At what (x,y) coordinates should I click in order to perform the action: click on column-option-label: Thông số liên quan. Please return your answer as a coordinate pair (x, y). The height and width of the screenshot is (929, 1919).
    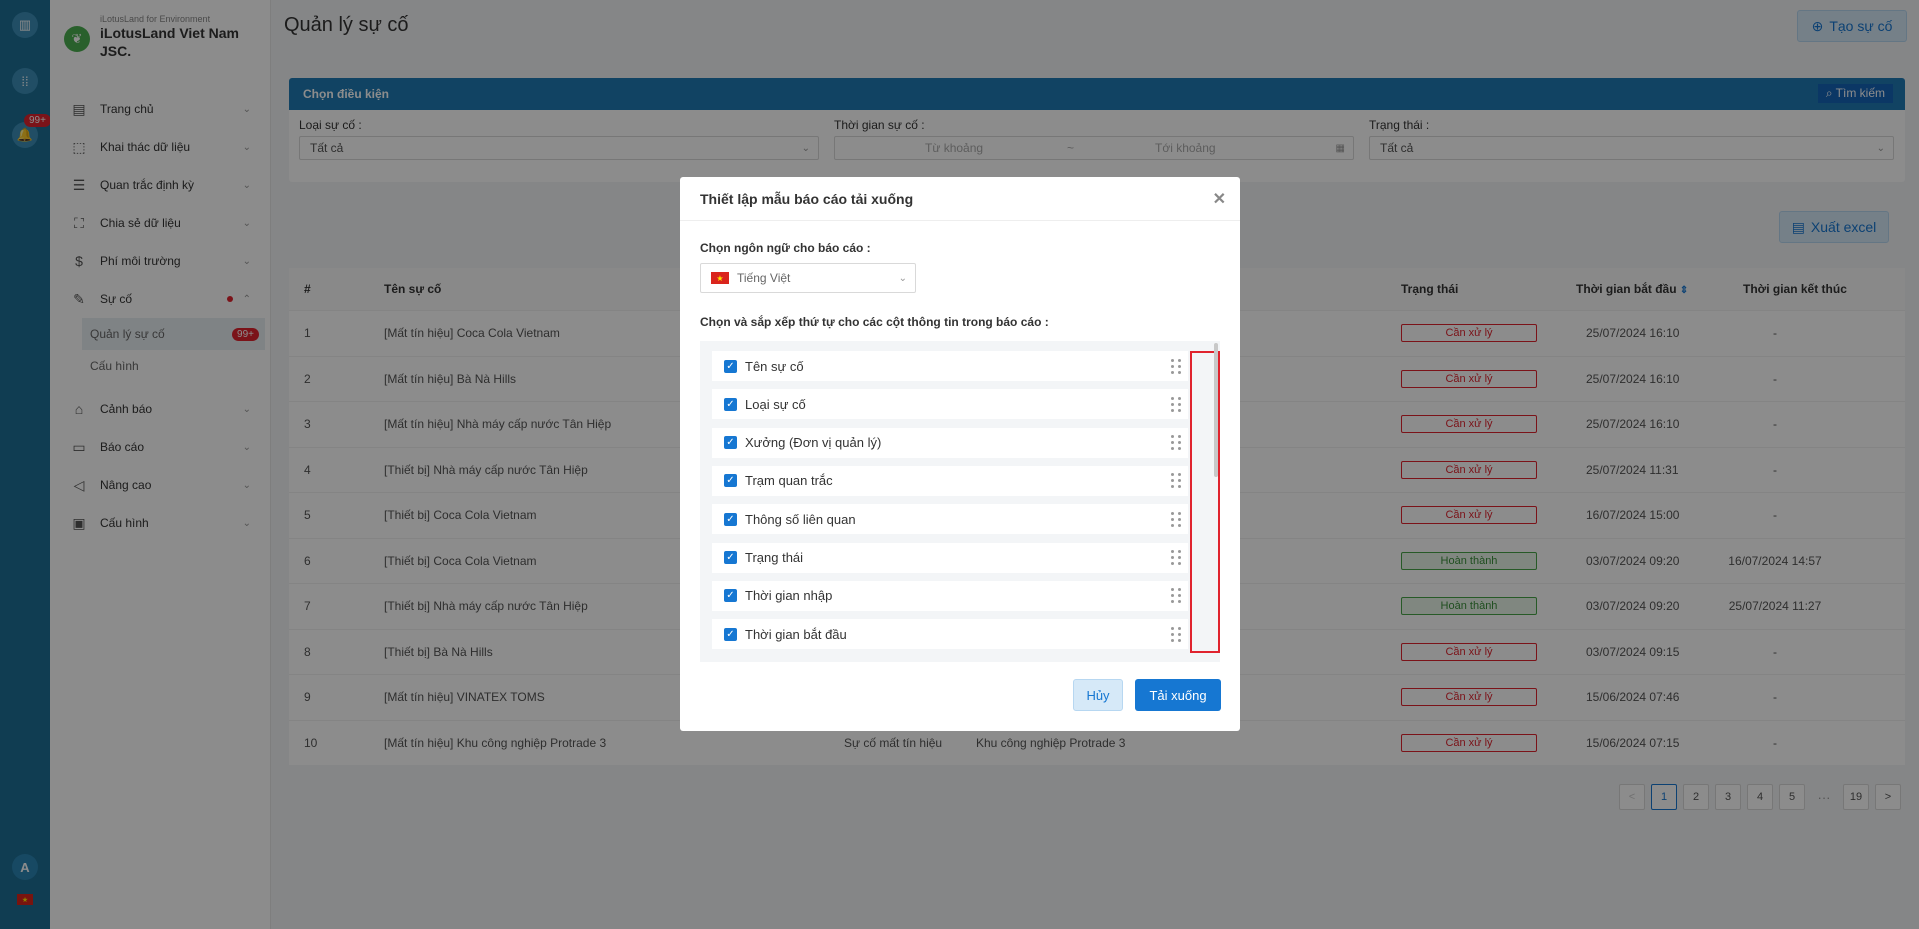
    Looking at the image, I should click on (800, 519).